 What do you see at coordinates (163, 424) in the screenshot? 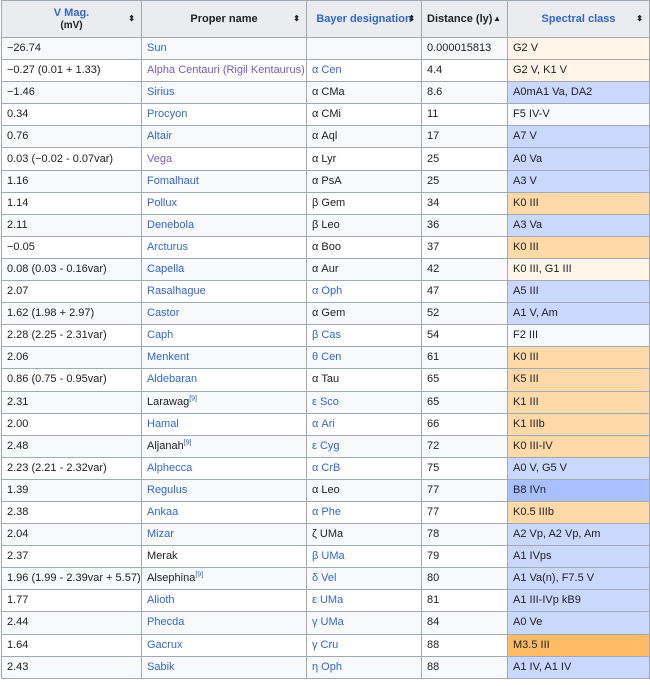
I see `proper-name-link: Hamal` at bounding box center [163, 424].